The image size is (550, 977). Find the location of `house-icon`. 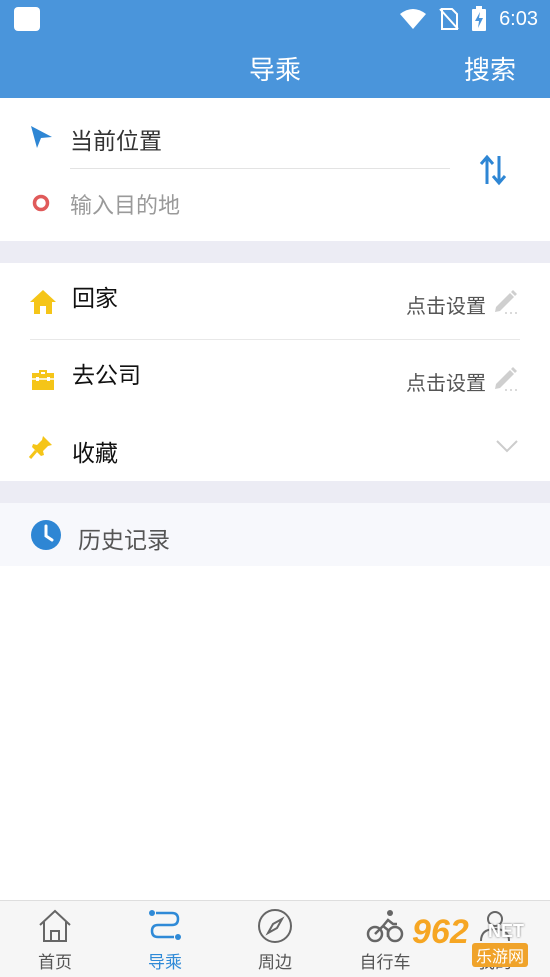

house-icon is located at coordinates (55, 925).